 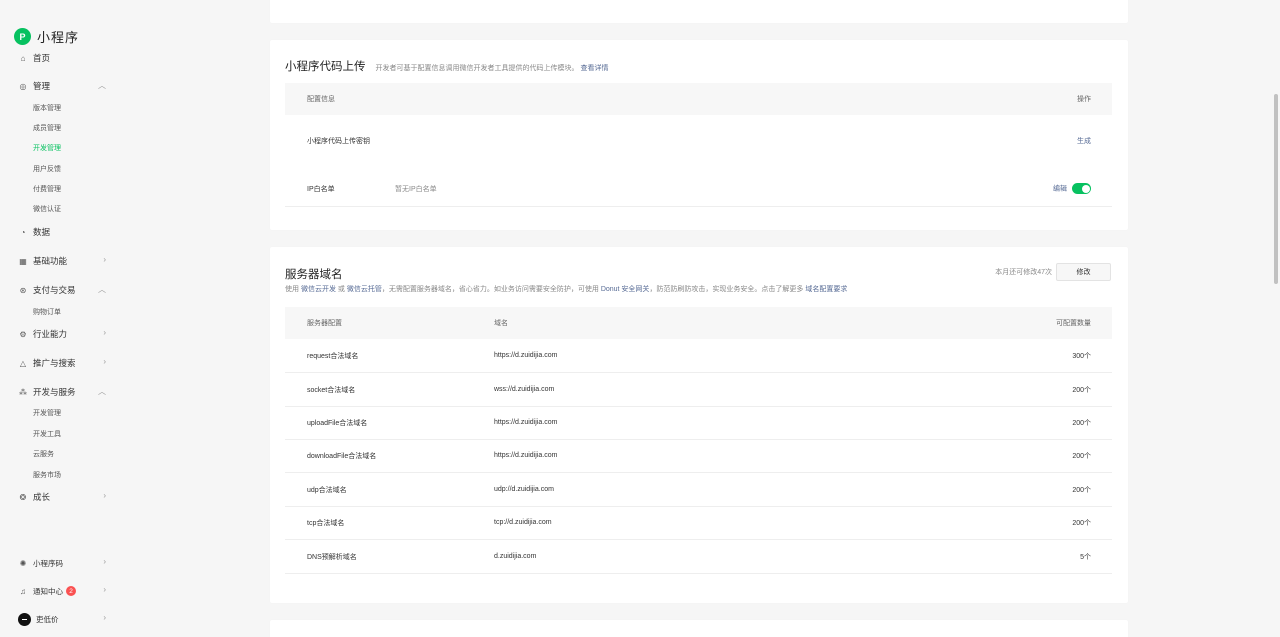 What do you see at coordinates (1276, 189) in the screenshot?
I see `page-scrollbar` at bounding box center [1276, 189].